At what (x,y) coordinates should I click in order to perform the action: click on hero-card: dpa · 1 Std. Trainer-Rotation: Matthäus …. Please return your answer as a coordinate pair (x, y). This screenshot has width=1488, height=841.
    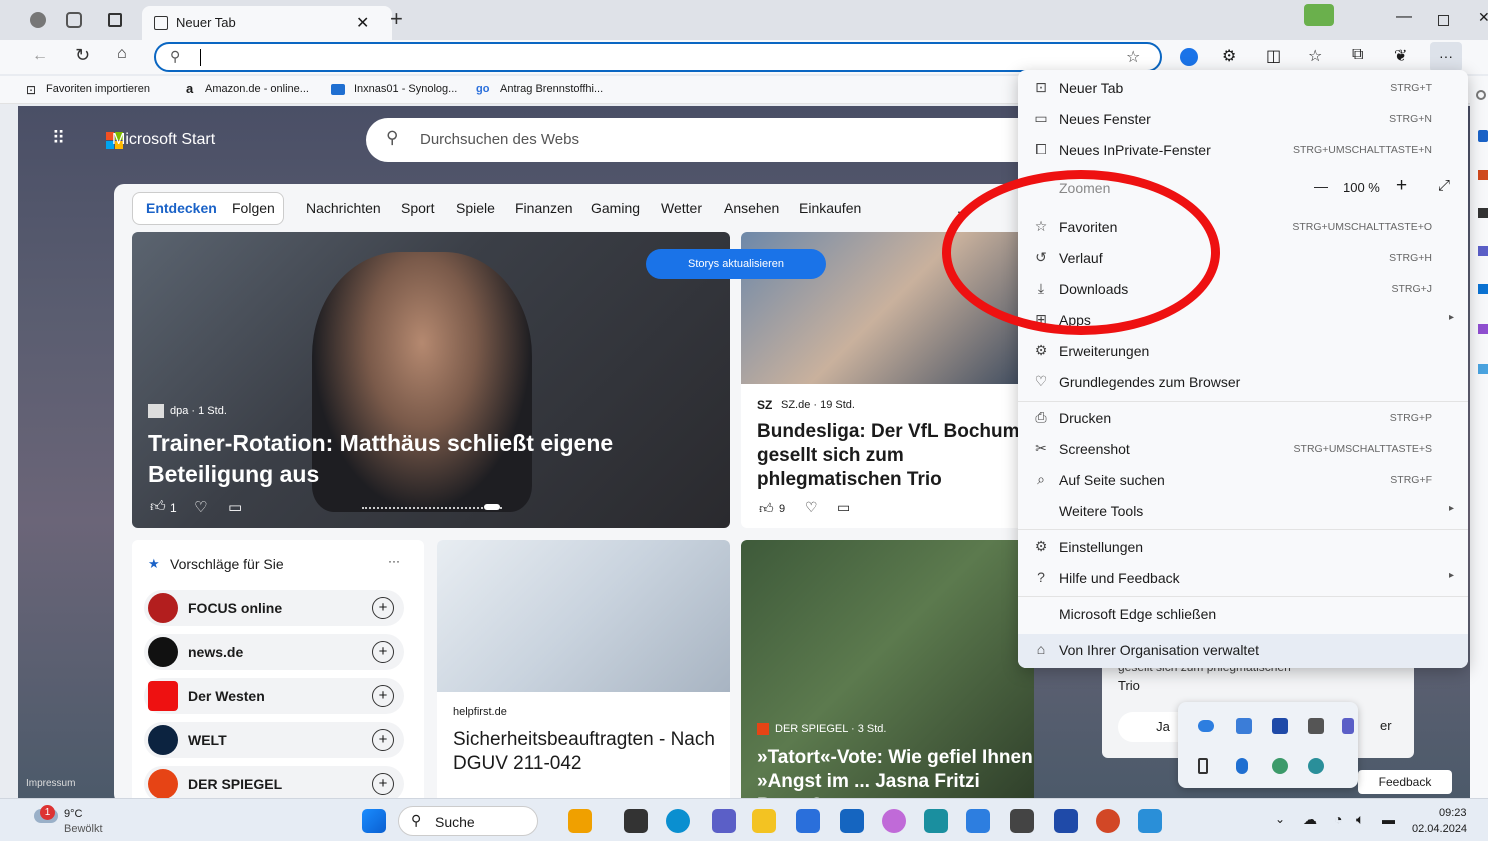
    Looking at the image, I should click on (431, 380).